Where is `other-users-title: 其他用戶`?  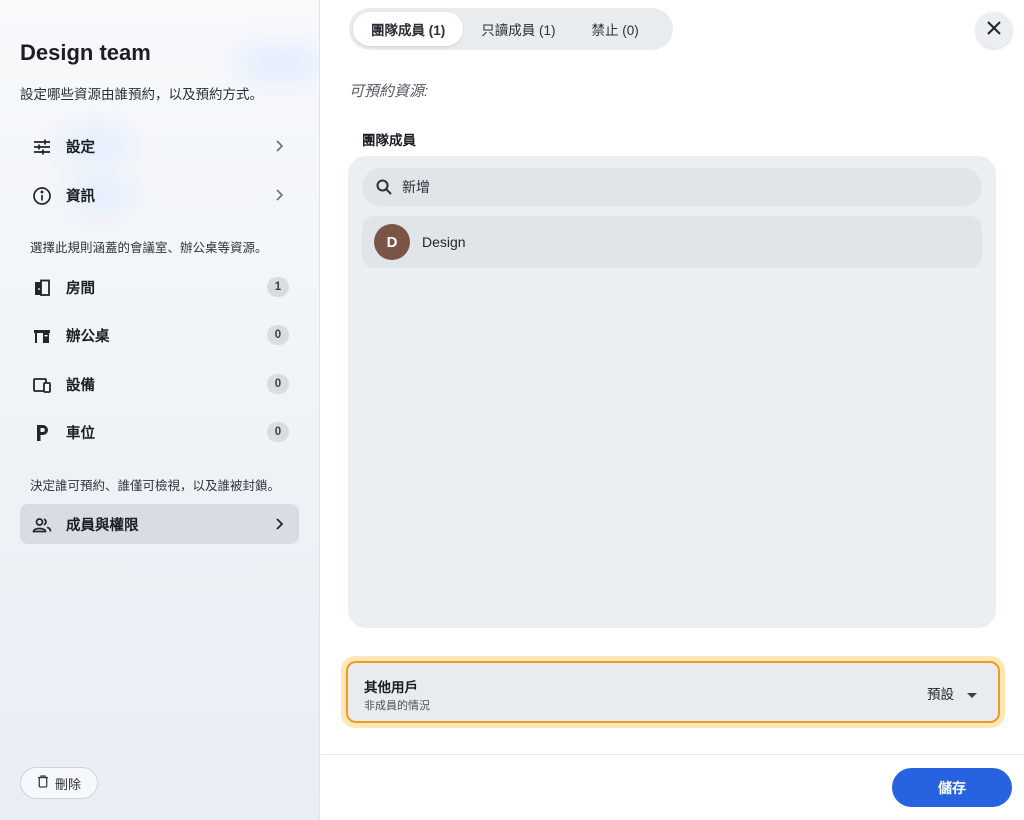
other-users-title: 其他用戶 is located at coordinates (391, 687).